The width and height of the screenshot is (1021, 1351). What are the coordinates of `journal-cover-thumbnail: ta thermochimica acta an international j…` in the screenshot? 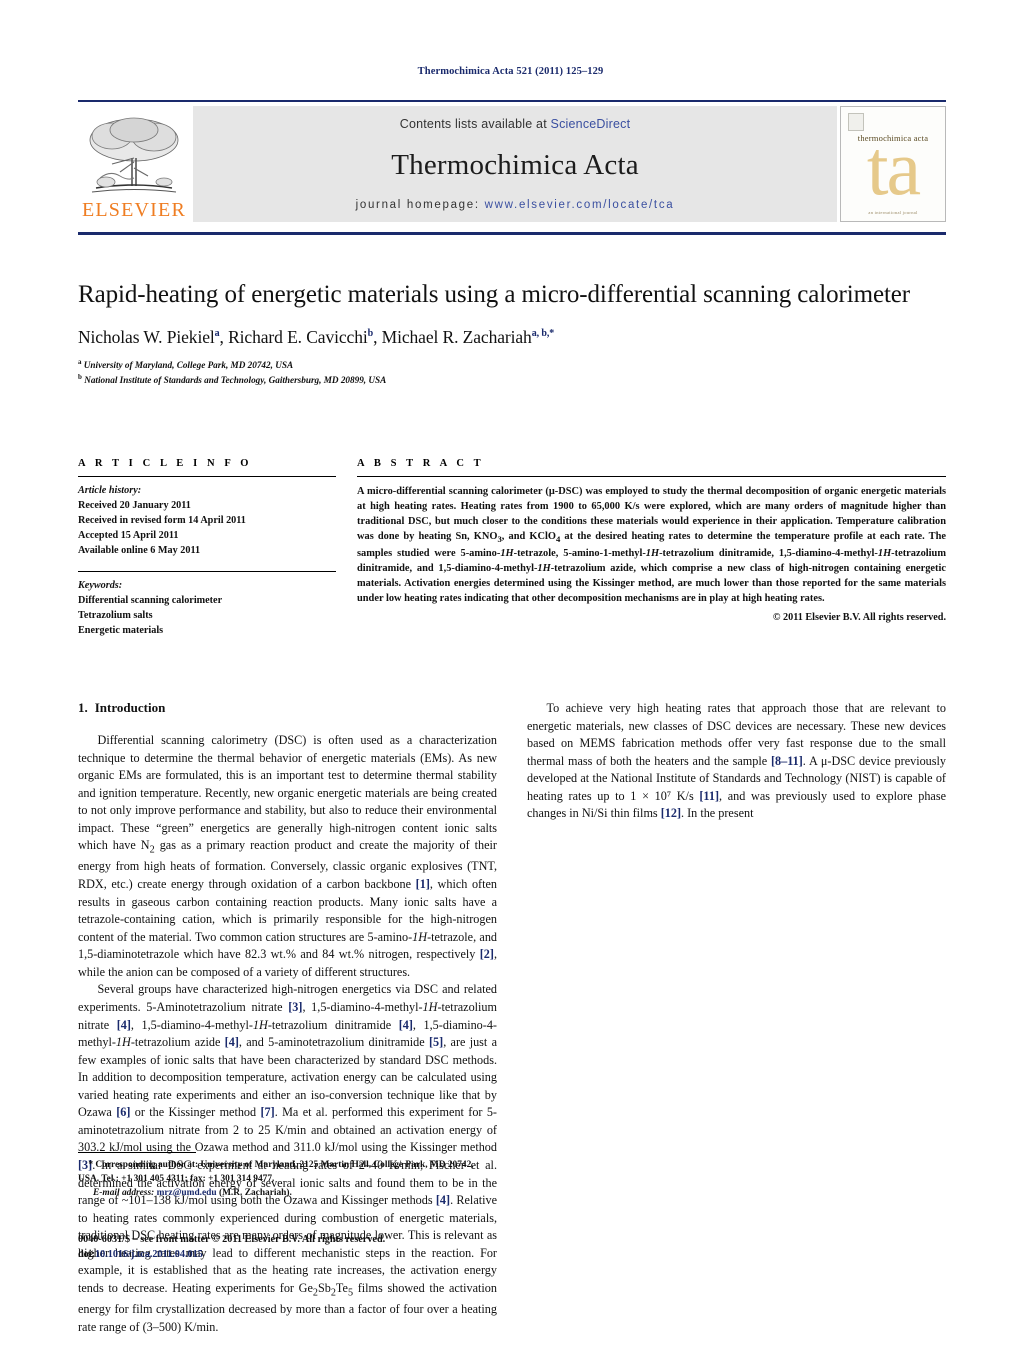 It's located at (893, 164).